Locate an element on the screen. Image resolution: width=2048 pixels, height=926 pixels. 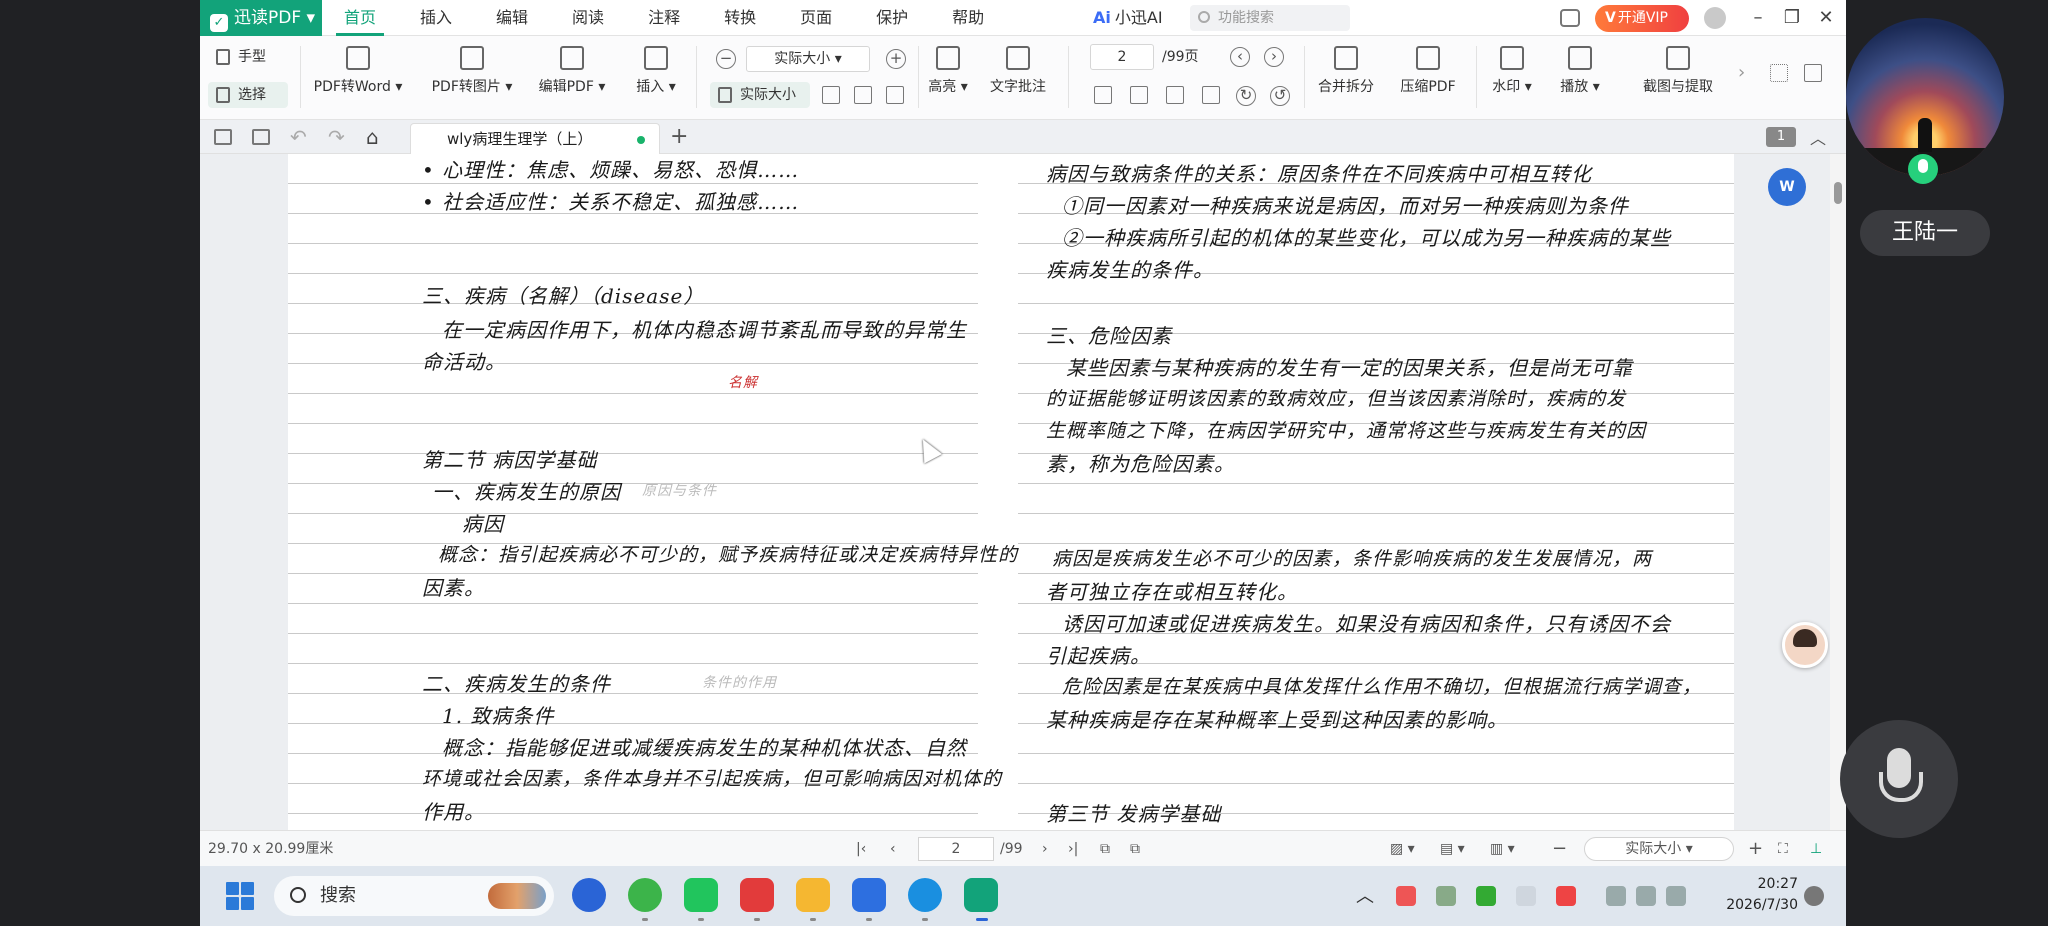
scroll-thumb is located at coordinates (1838, 193).